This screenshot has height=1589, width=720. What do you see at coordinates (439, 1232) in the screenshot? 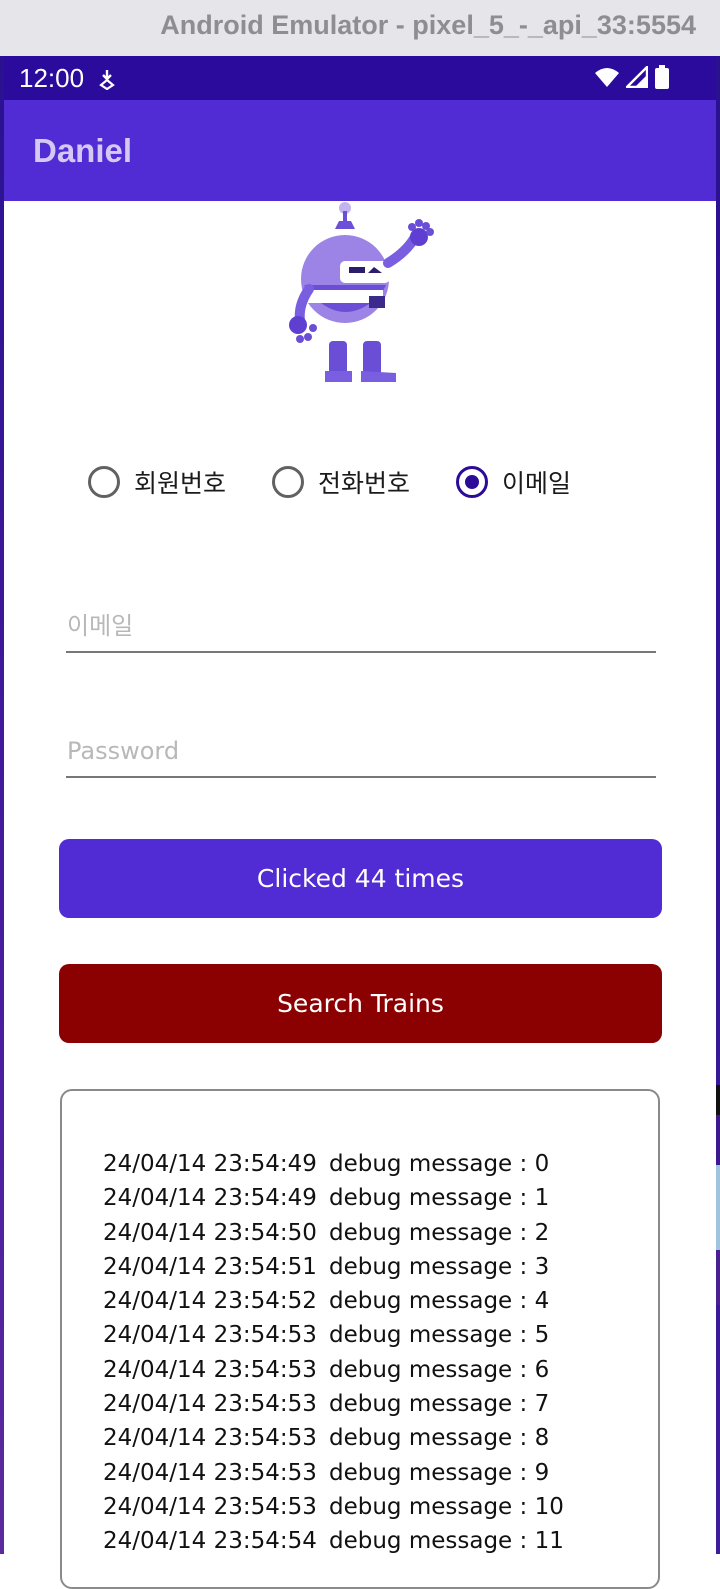
I see `log-message: debug message : 2` at bounding box center [439, 1232].